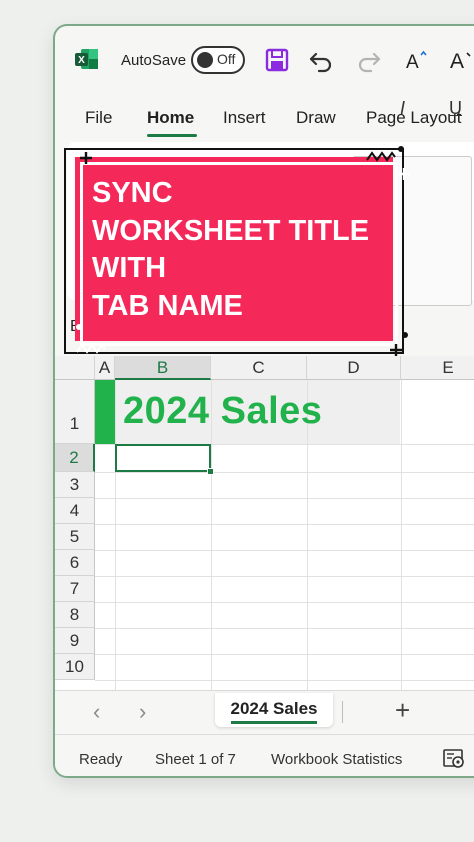 The image size is (474, 842). I want to click on row-header-1: 1, so click(75, 412).